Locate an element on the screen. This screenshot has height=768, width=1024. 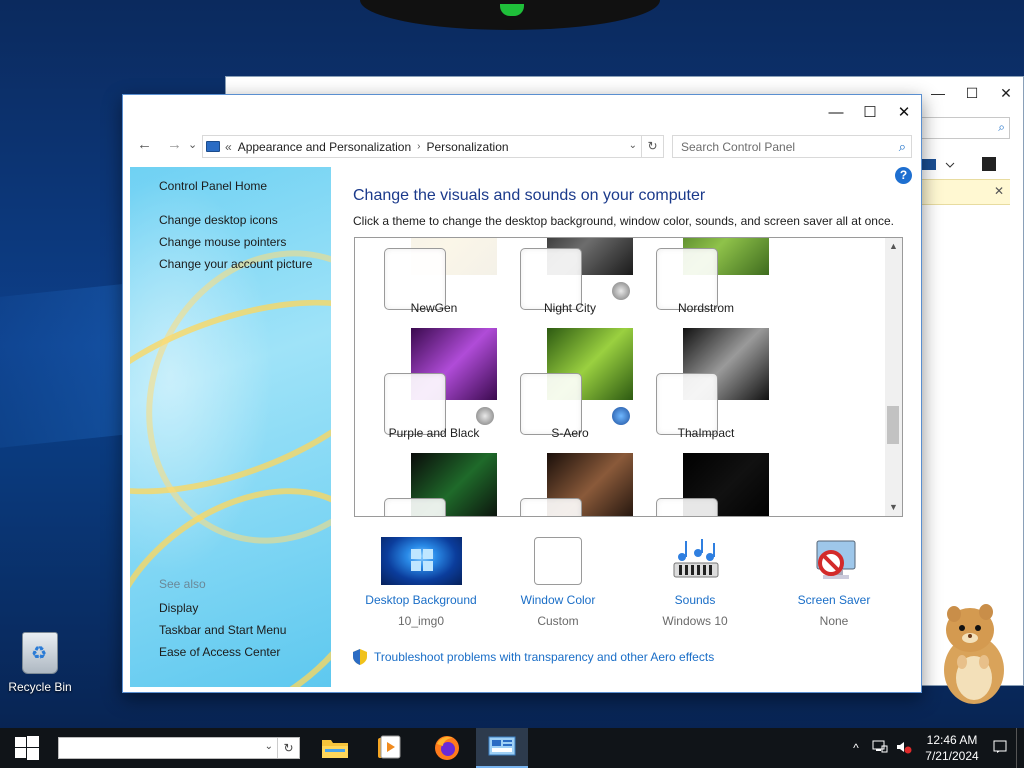
hamster-mascot-image is located at coordinates (974, 654).